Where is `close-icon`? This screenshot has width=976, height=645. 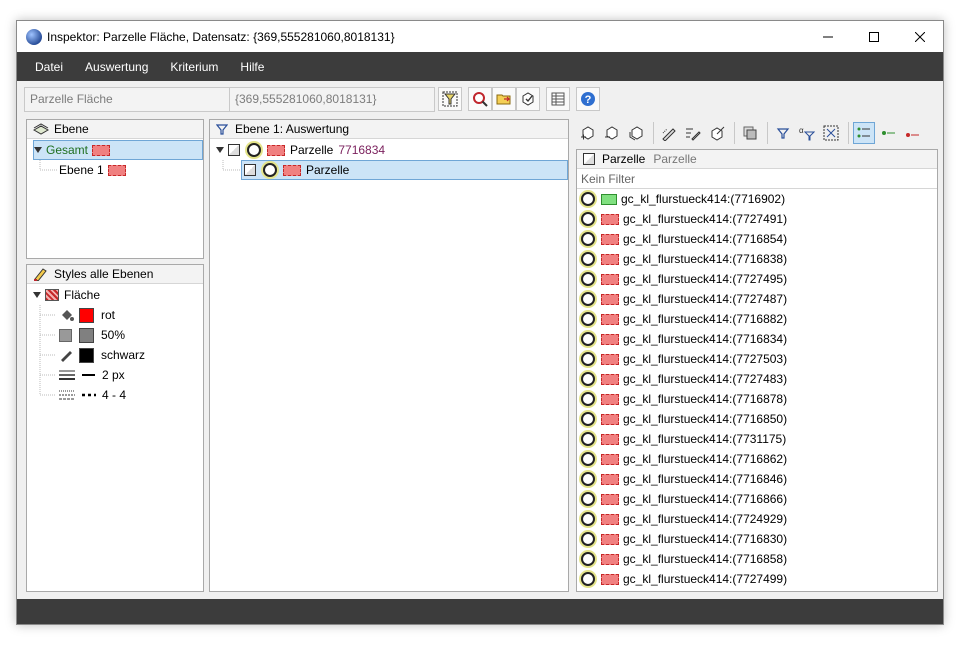
close-icon is located at coordinates (920, 36).